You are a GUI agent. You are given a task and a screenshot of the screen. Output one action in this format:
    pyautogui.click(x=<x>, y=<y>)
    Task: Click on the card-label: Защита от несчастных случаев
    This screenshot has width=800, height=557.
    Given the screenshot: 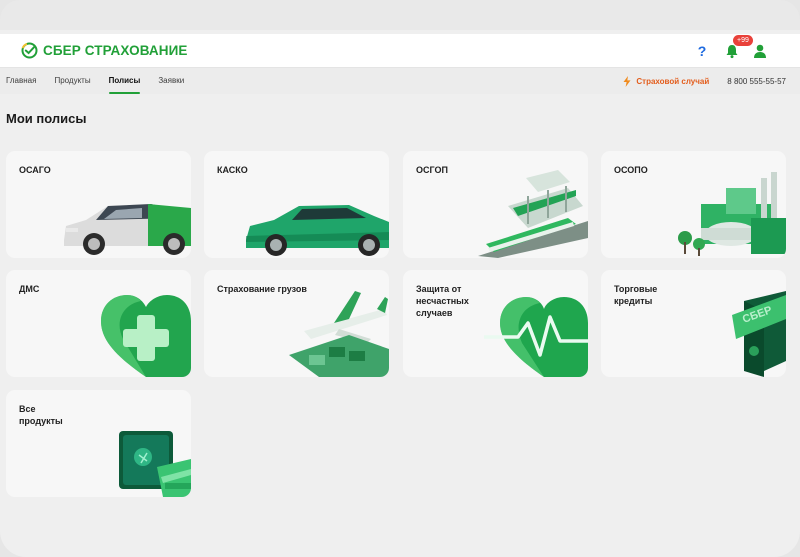 What is the action you would take?
    pyautogui.click(x=442, y=301)
    